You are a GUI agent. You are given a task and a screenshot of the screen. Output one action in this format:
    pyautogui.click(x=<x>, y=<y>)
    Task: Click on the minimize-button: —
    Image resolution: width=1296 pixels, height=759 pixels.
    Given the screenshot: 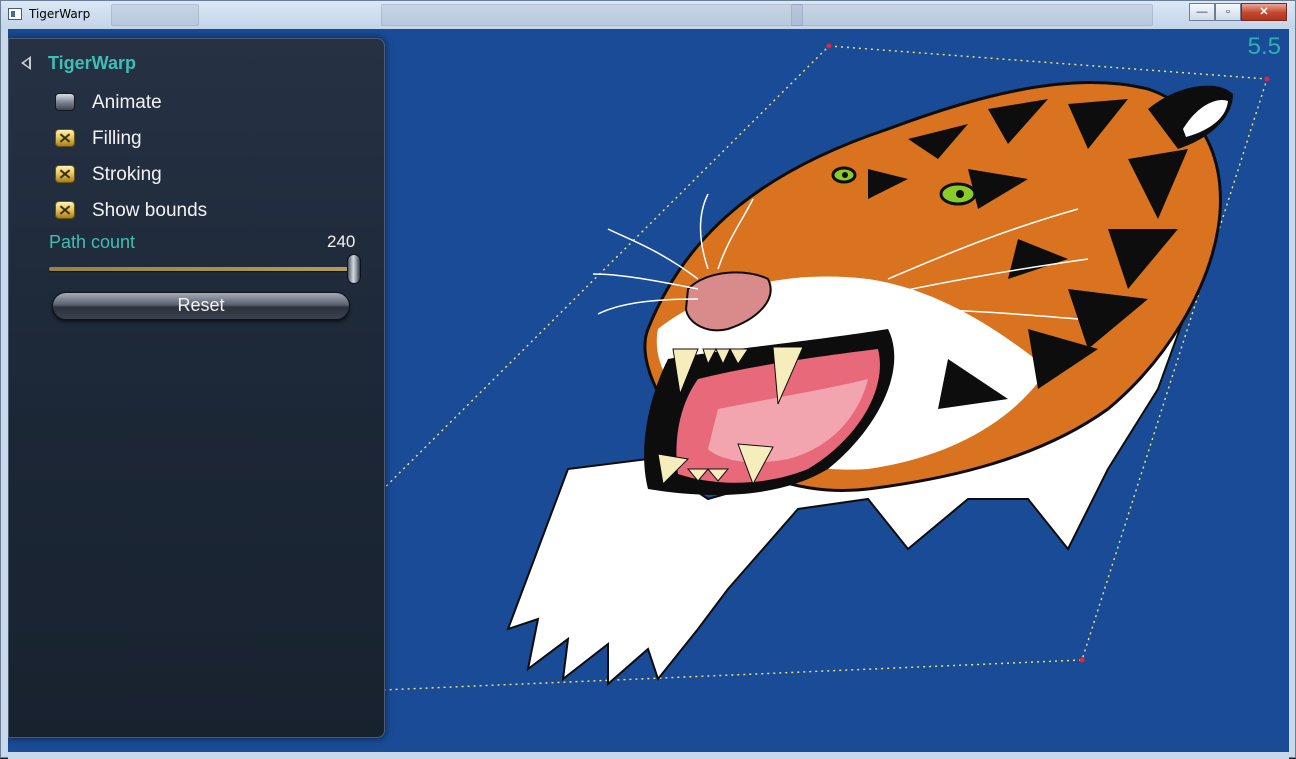 What is the action you would take?
    pyautogui.click(x=1202, y=12)
    